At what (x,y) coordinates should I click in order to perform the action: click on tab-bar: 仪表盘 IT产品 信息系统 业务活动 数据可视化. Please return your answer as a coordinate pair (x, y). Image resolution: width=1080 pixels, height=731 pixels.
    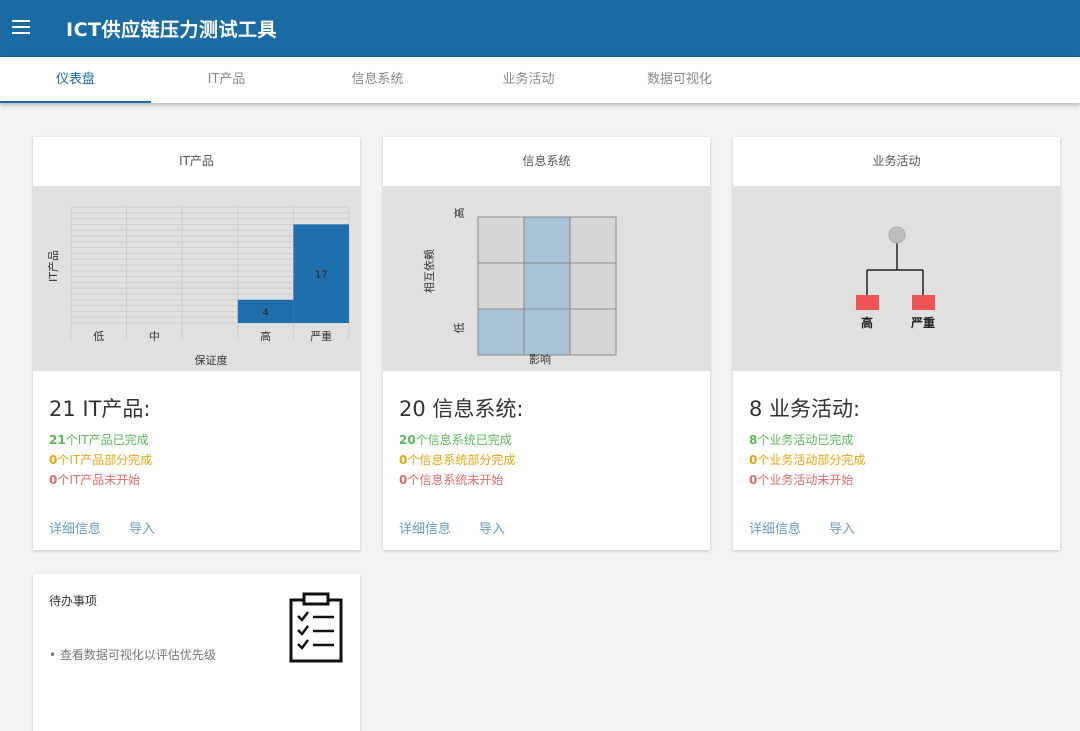
    Looking at the image, I should click on (540, 80).